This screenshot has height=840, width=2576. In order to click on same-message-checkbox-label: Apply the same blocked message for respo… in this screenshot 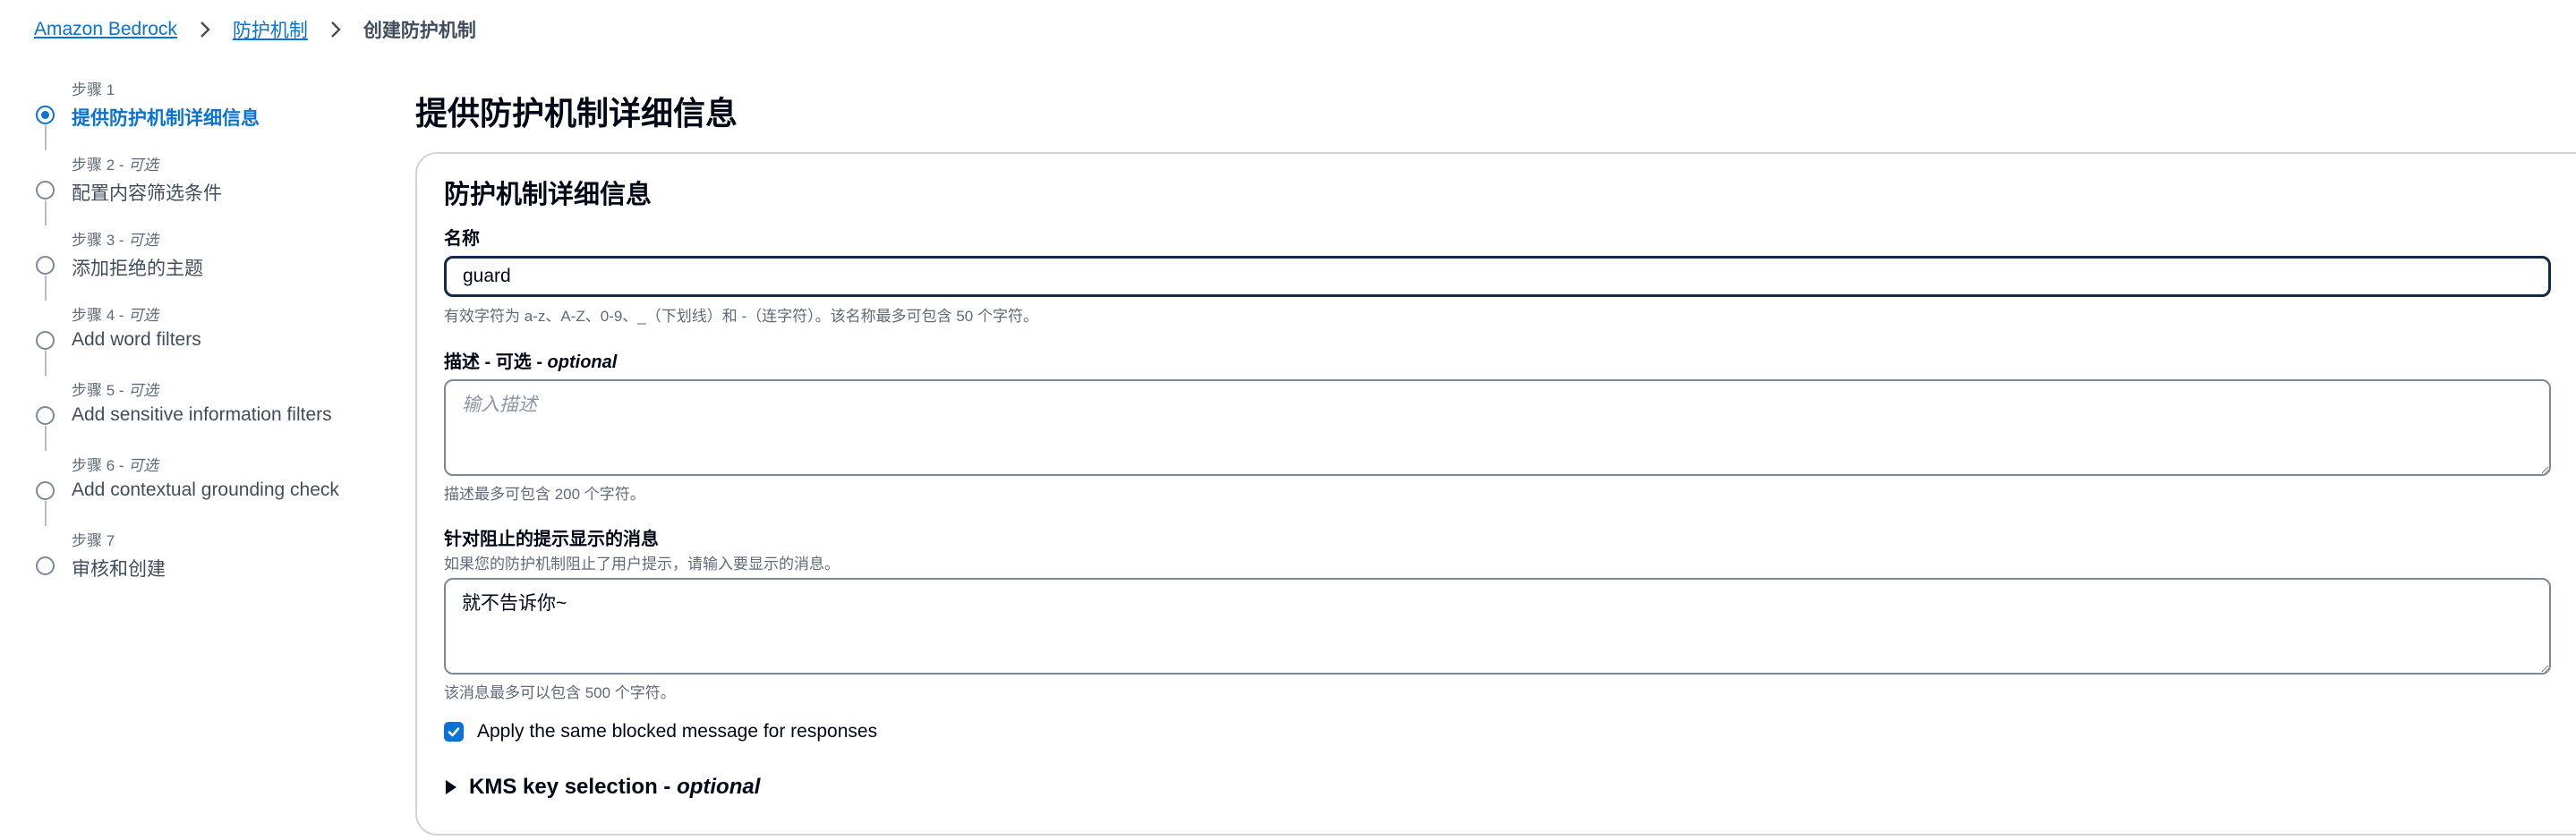, I will do `click(677, 731)`.